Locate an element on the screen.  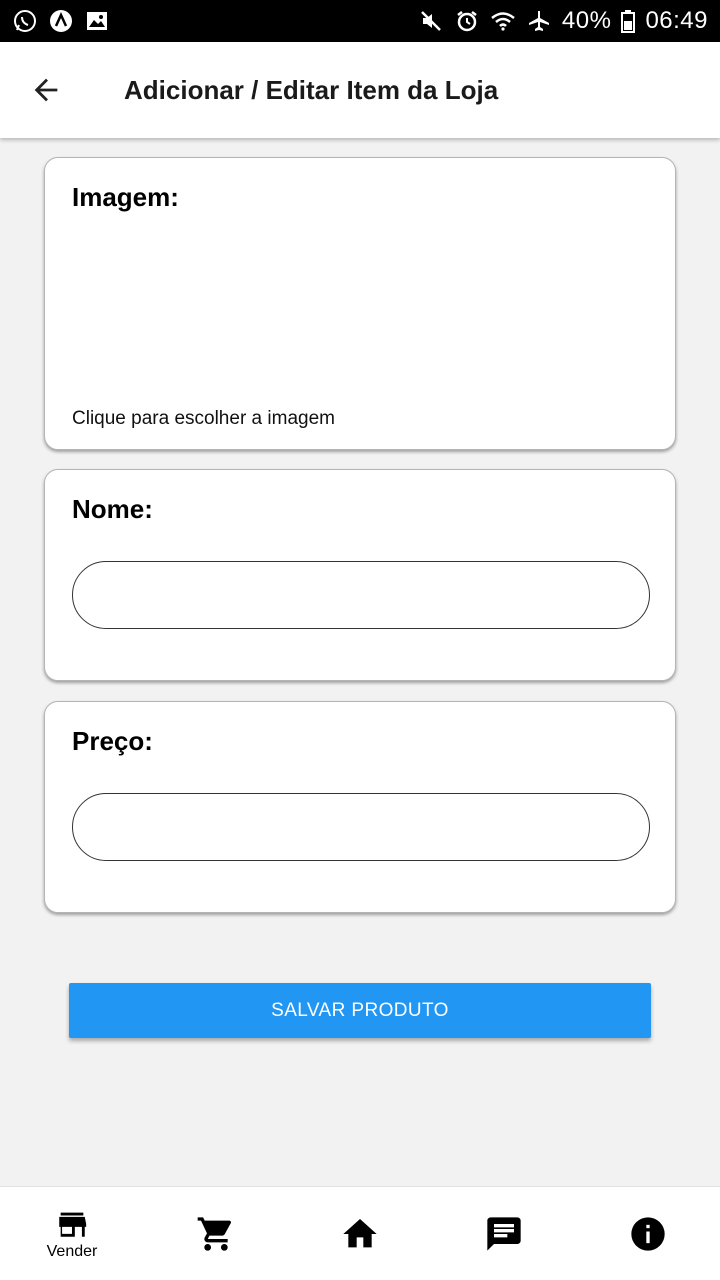
notification-a-icon is located at coordinates (61, 21).